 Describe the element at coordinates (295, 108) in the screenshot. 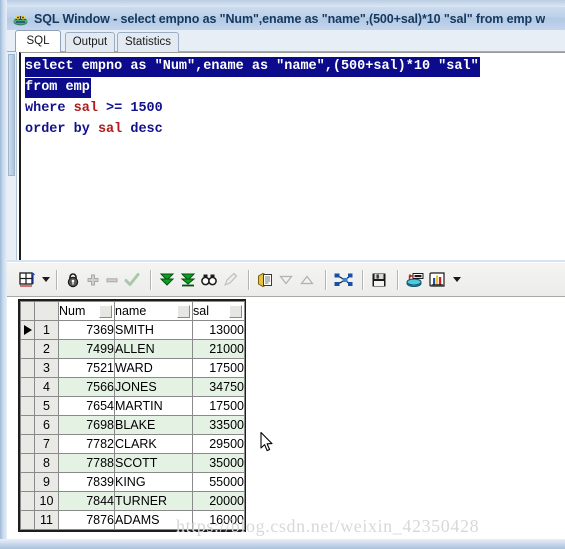

I see `sql-line-3: where sal >= 1500` at that location.